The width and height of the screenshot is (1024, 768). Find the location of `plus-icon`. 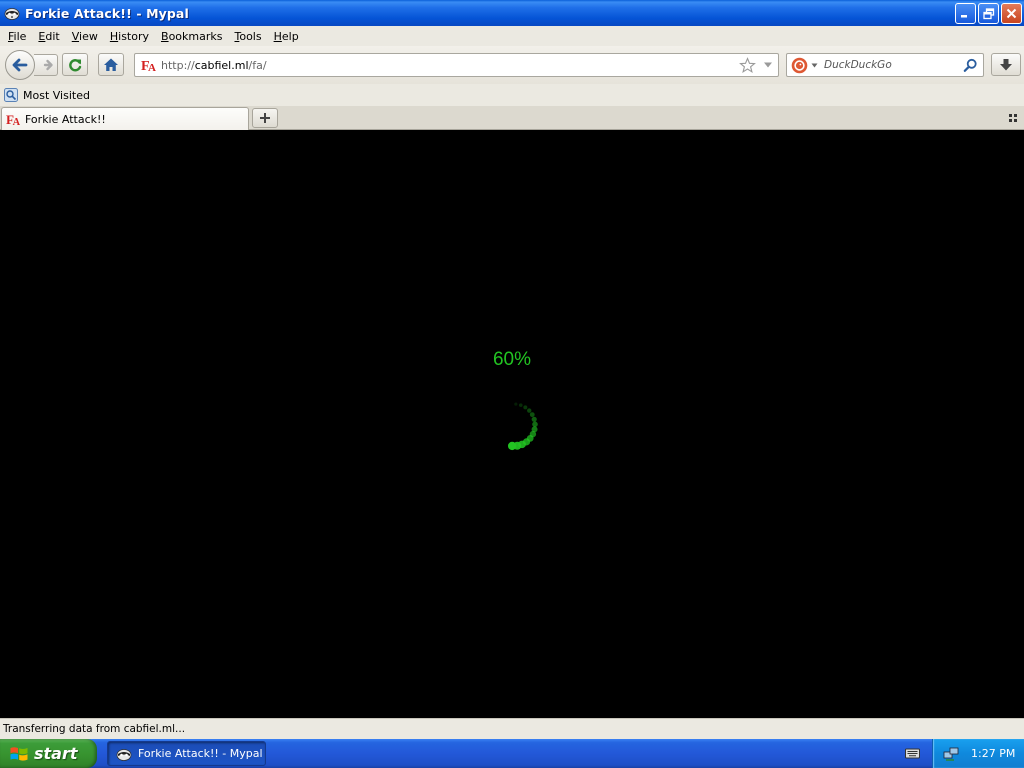

plus-icon is located at coordinates (265, 118).